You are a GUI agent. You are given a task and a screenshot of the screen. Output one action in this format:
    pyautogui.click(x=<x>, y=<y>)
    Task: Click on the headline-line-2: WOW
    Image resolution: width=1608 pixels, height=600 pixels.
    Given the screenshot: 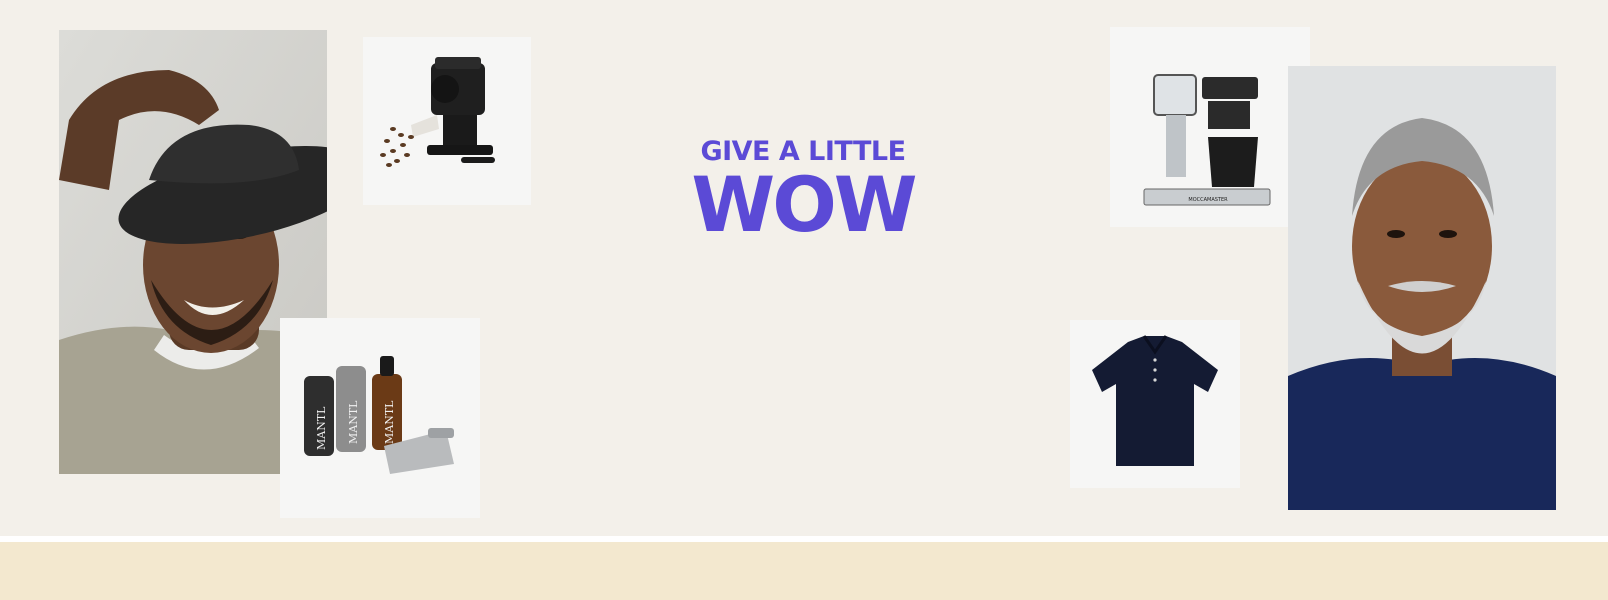 What is the action you would take?
    pyautogui.click(x=804, y=204)
    